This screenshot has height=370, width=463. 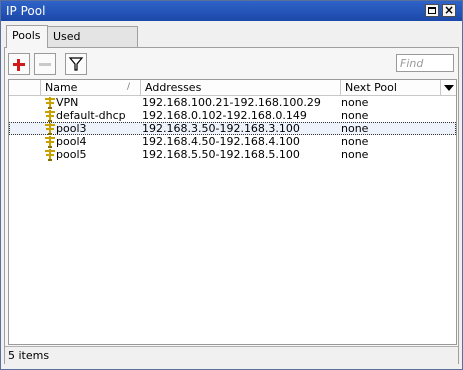 I want to click on column-chooser-button, so click(x=448, y=87).